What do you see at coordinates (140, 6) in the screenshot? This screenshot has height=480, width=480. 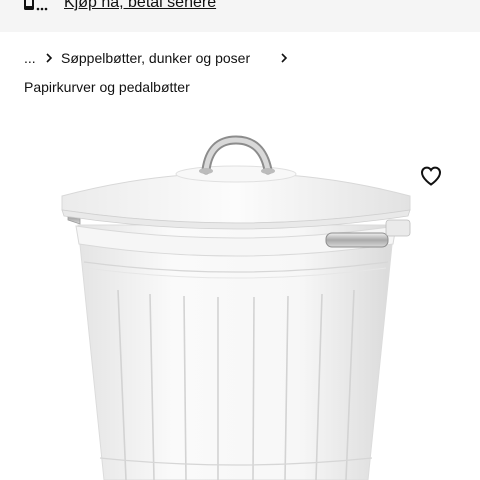 I see `buy-now-pay-later-link: Kjøp nå, betal senere` at bounding box center [140, 6].